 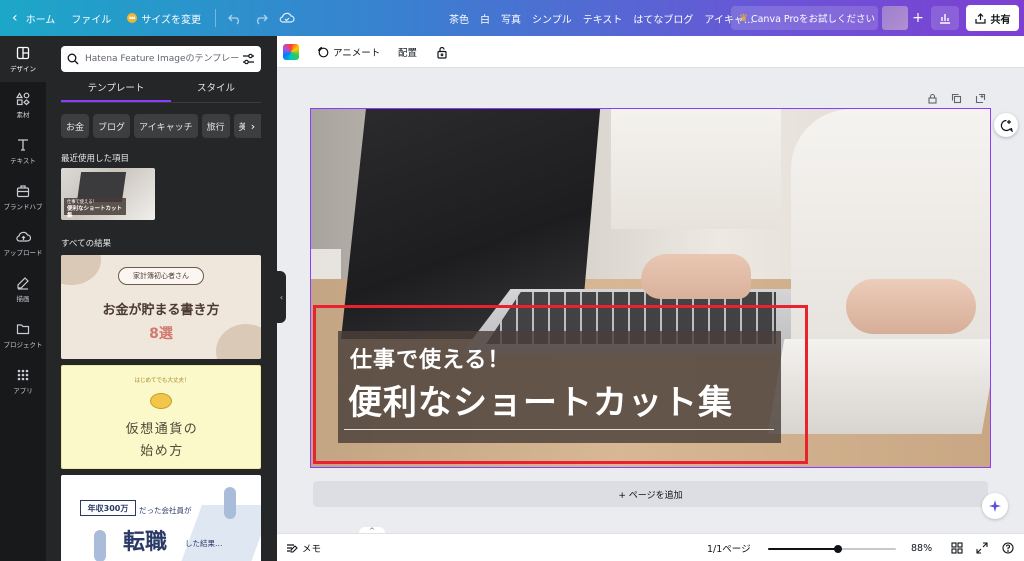 I want to click on template-card: 家計簿初心者さん お金が貯まる書き方 8選, so click(x=161, y=307).